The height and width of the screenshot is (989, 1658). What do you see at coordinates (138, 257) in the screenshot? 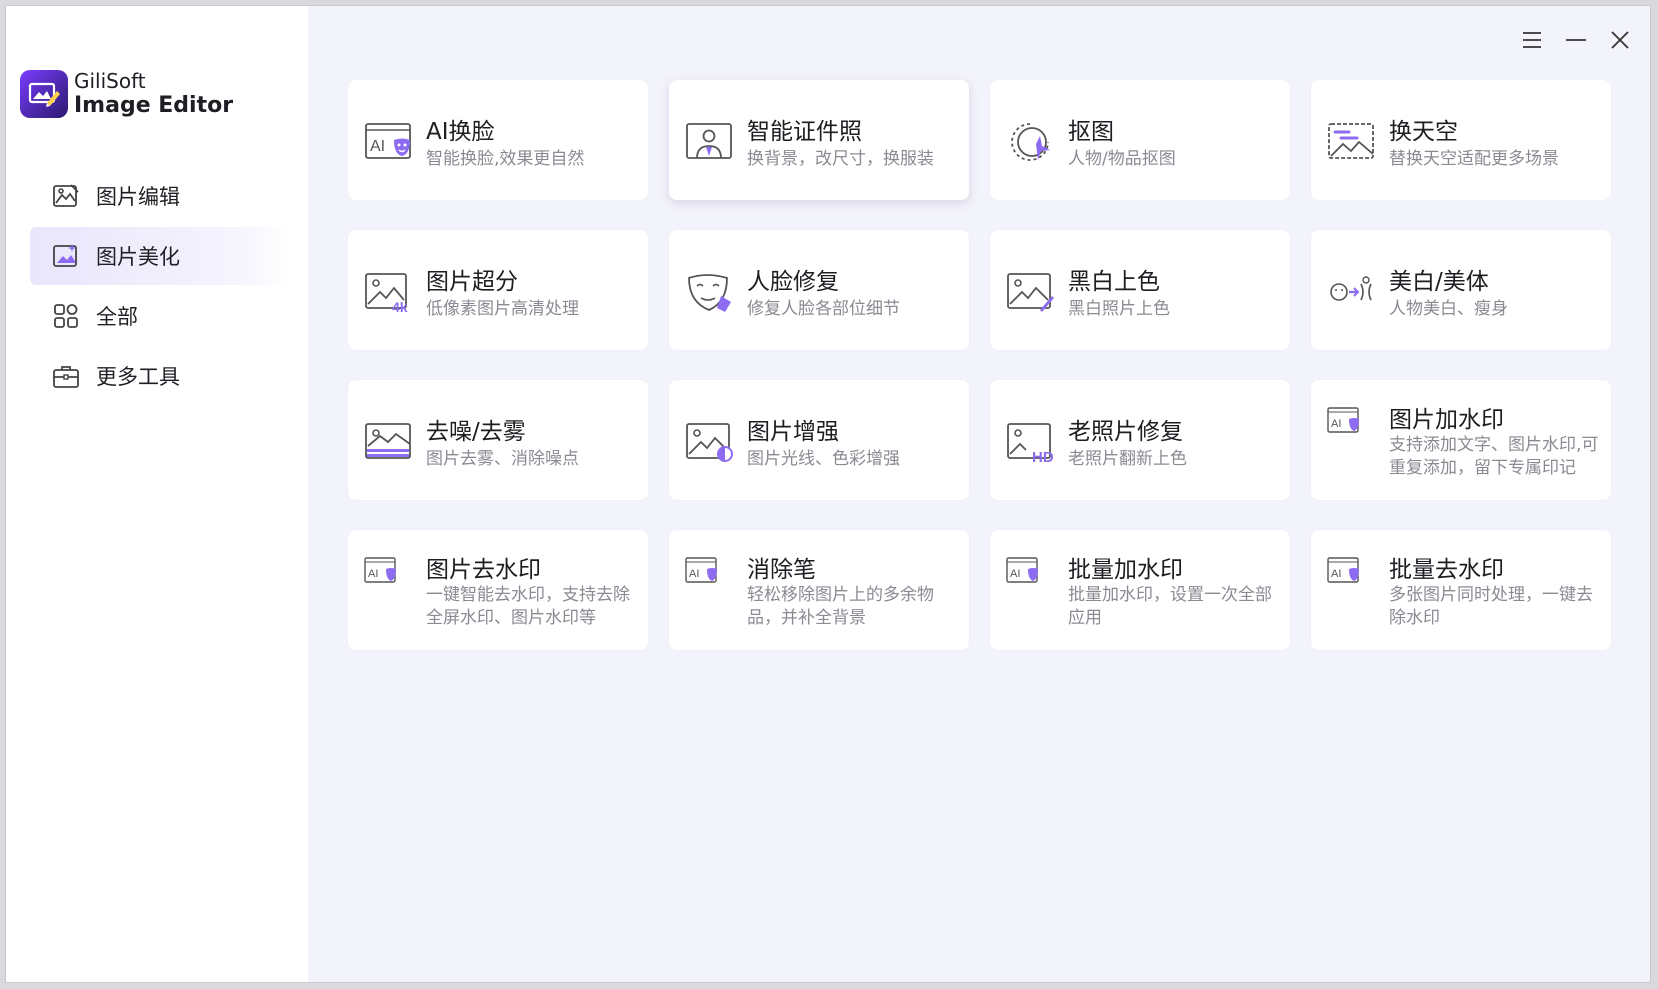
I see `sidebar-item-label: 图片美化` at bounding box center [138, 257].